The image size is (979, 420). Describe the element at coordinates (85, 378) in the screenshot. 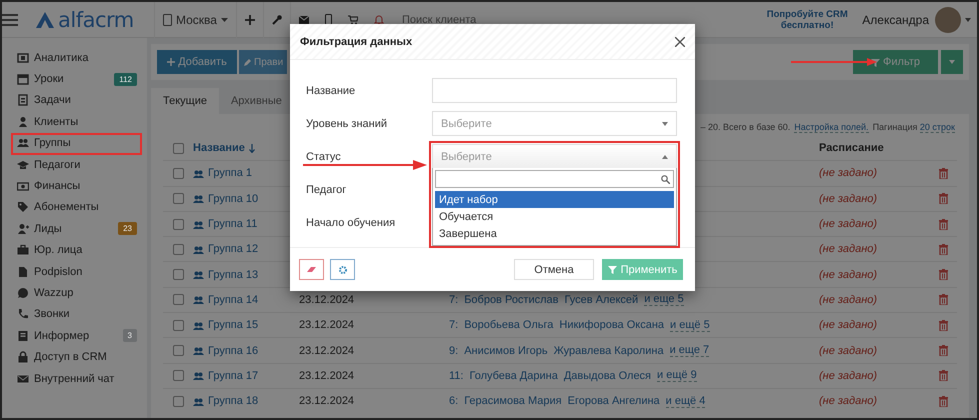

I see `sidebar-label: Внутренний чат` at that location.